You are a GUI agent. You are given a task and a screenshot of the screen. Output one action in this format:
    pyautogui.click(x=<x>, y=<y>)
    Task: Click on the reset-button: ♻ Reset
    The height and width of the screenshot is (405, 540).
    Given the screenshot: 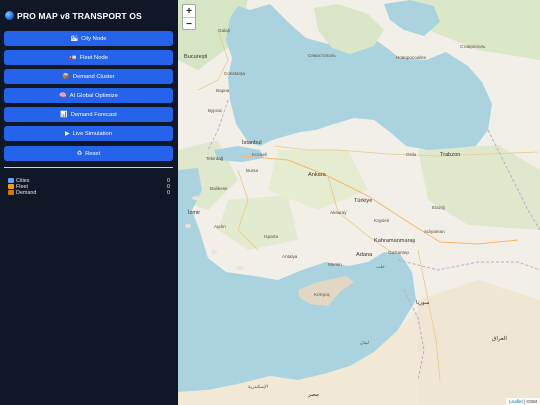 What is the action you would take?
    pyautogui.click(x=88, y=153)
    